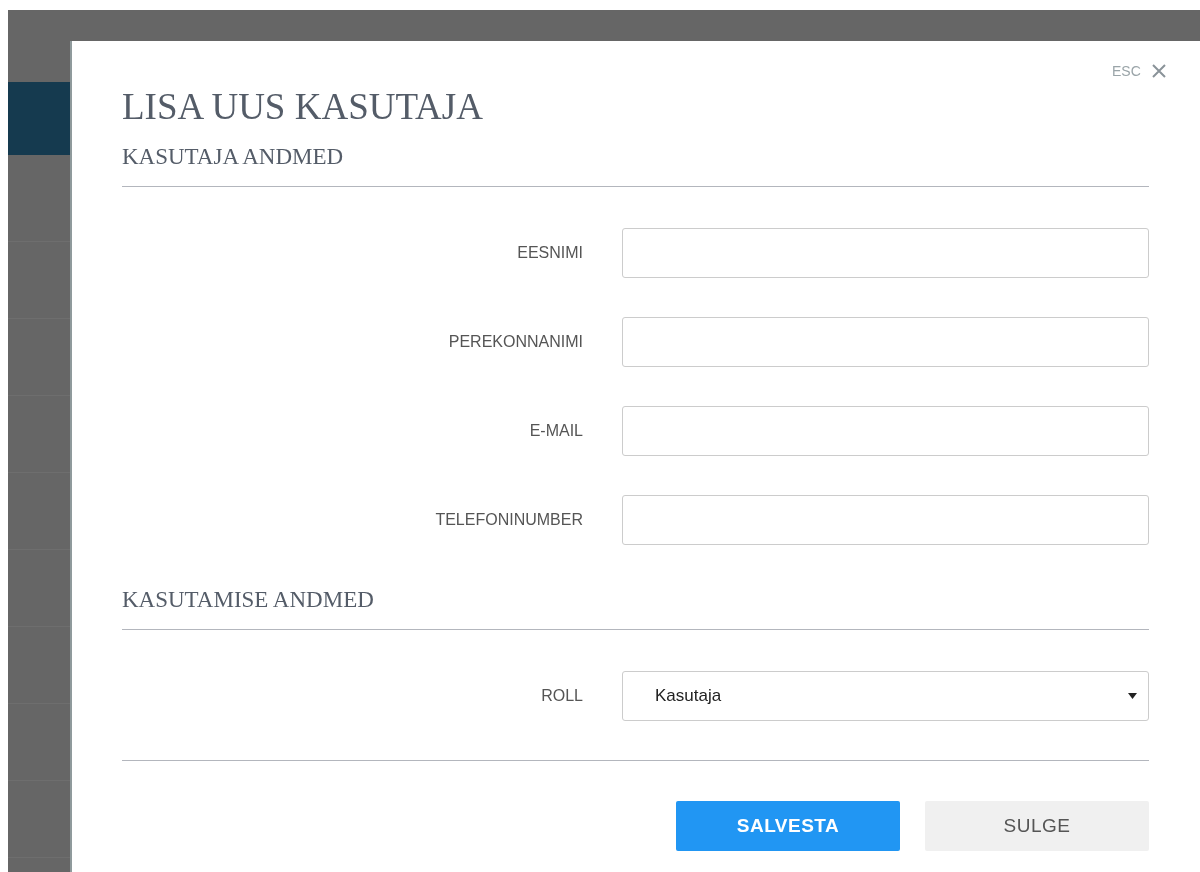 The image size is (1200, 872). What do you see at coordinates (561, 696) in the screenshot?
I see `field-label: ROLL` at bounding box center [561, 696].